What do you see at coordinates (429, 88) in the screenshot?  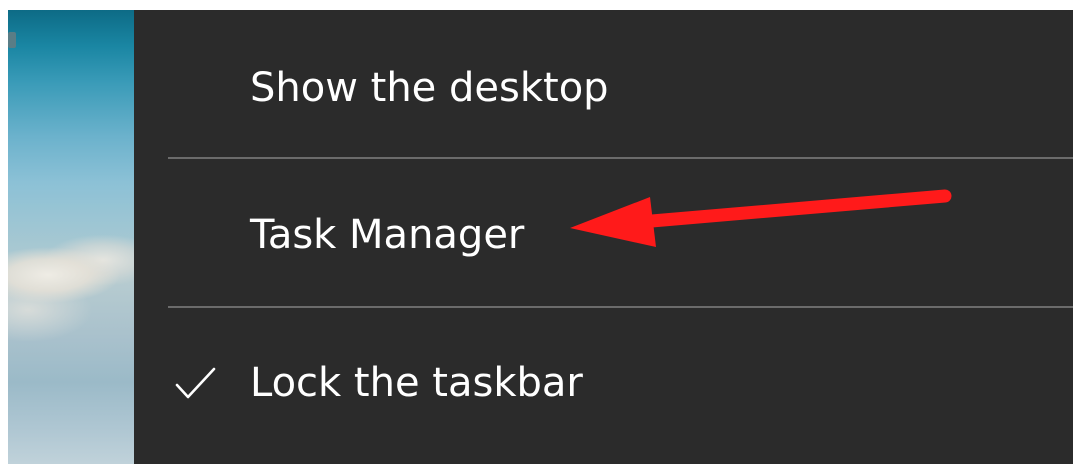 I see `menu-item-label: Show the desktop` at bounding box center [429, 88].